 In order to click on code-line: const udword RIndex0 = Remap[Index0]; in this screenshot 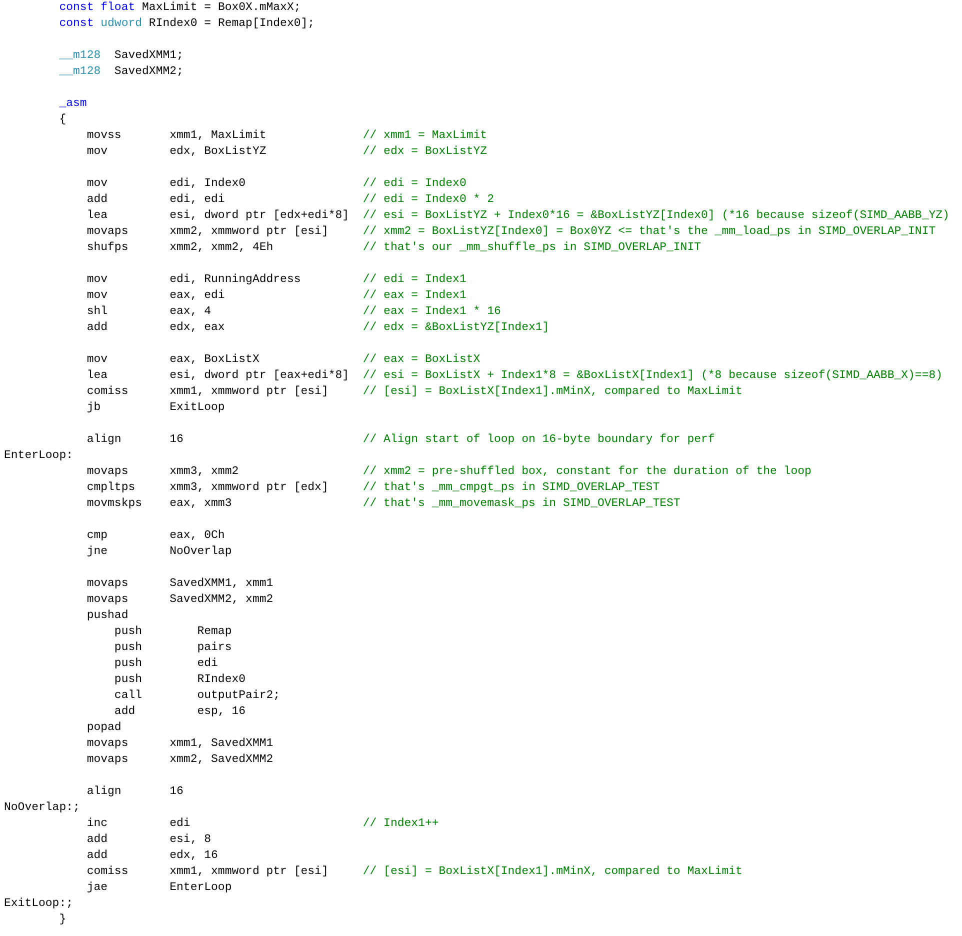, I will do `click(187, 24)`.